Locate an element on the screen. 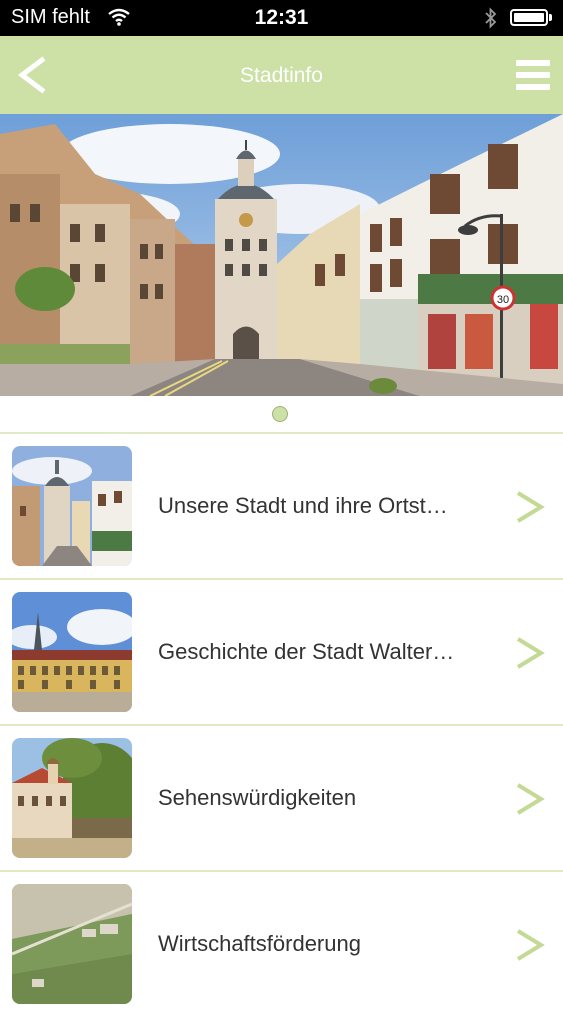  thumbnail-aerial-view is located at coordinates (72, 944).